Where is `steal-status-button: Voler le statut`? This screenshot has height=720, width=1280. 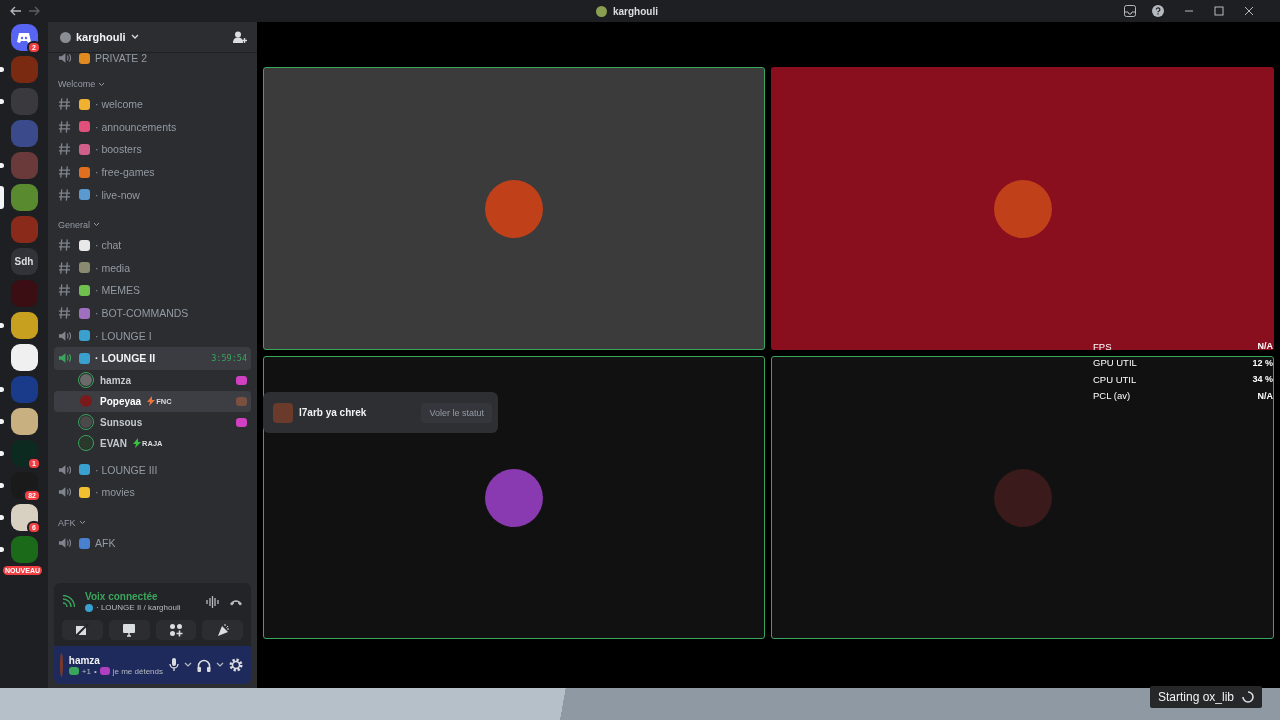 steal-status-button: Voler le statut is located at coordinates (456, 412).